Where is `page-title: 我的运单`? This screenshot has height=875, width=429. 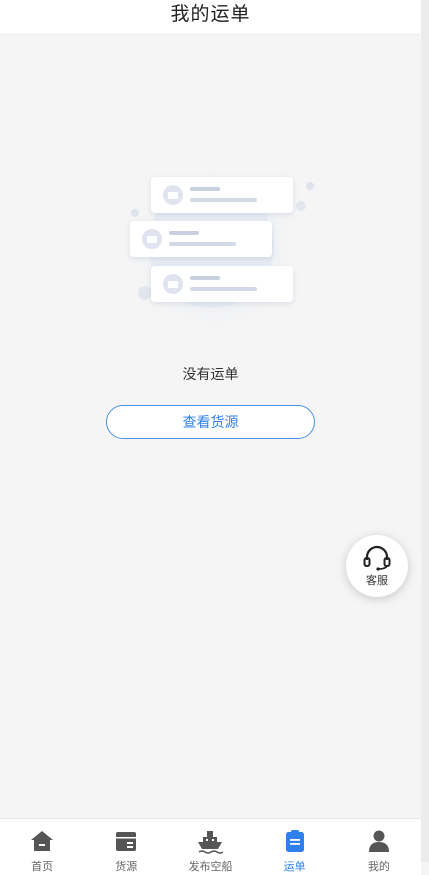 page-title: 我的运单 is located at coordinates (210, 13).